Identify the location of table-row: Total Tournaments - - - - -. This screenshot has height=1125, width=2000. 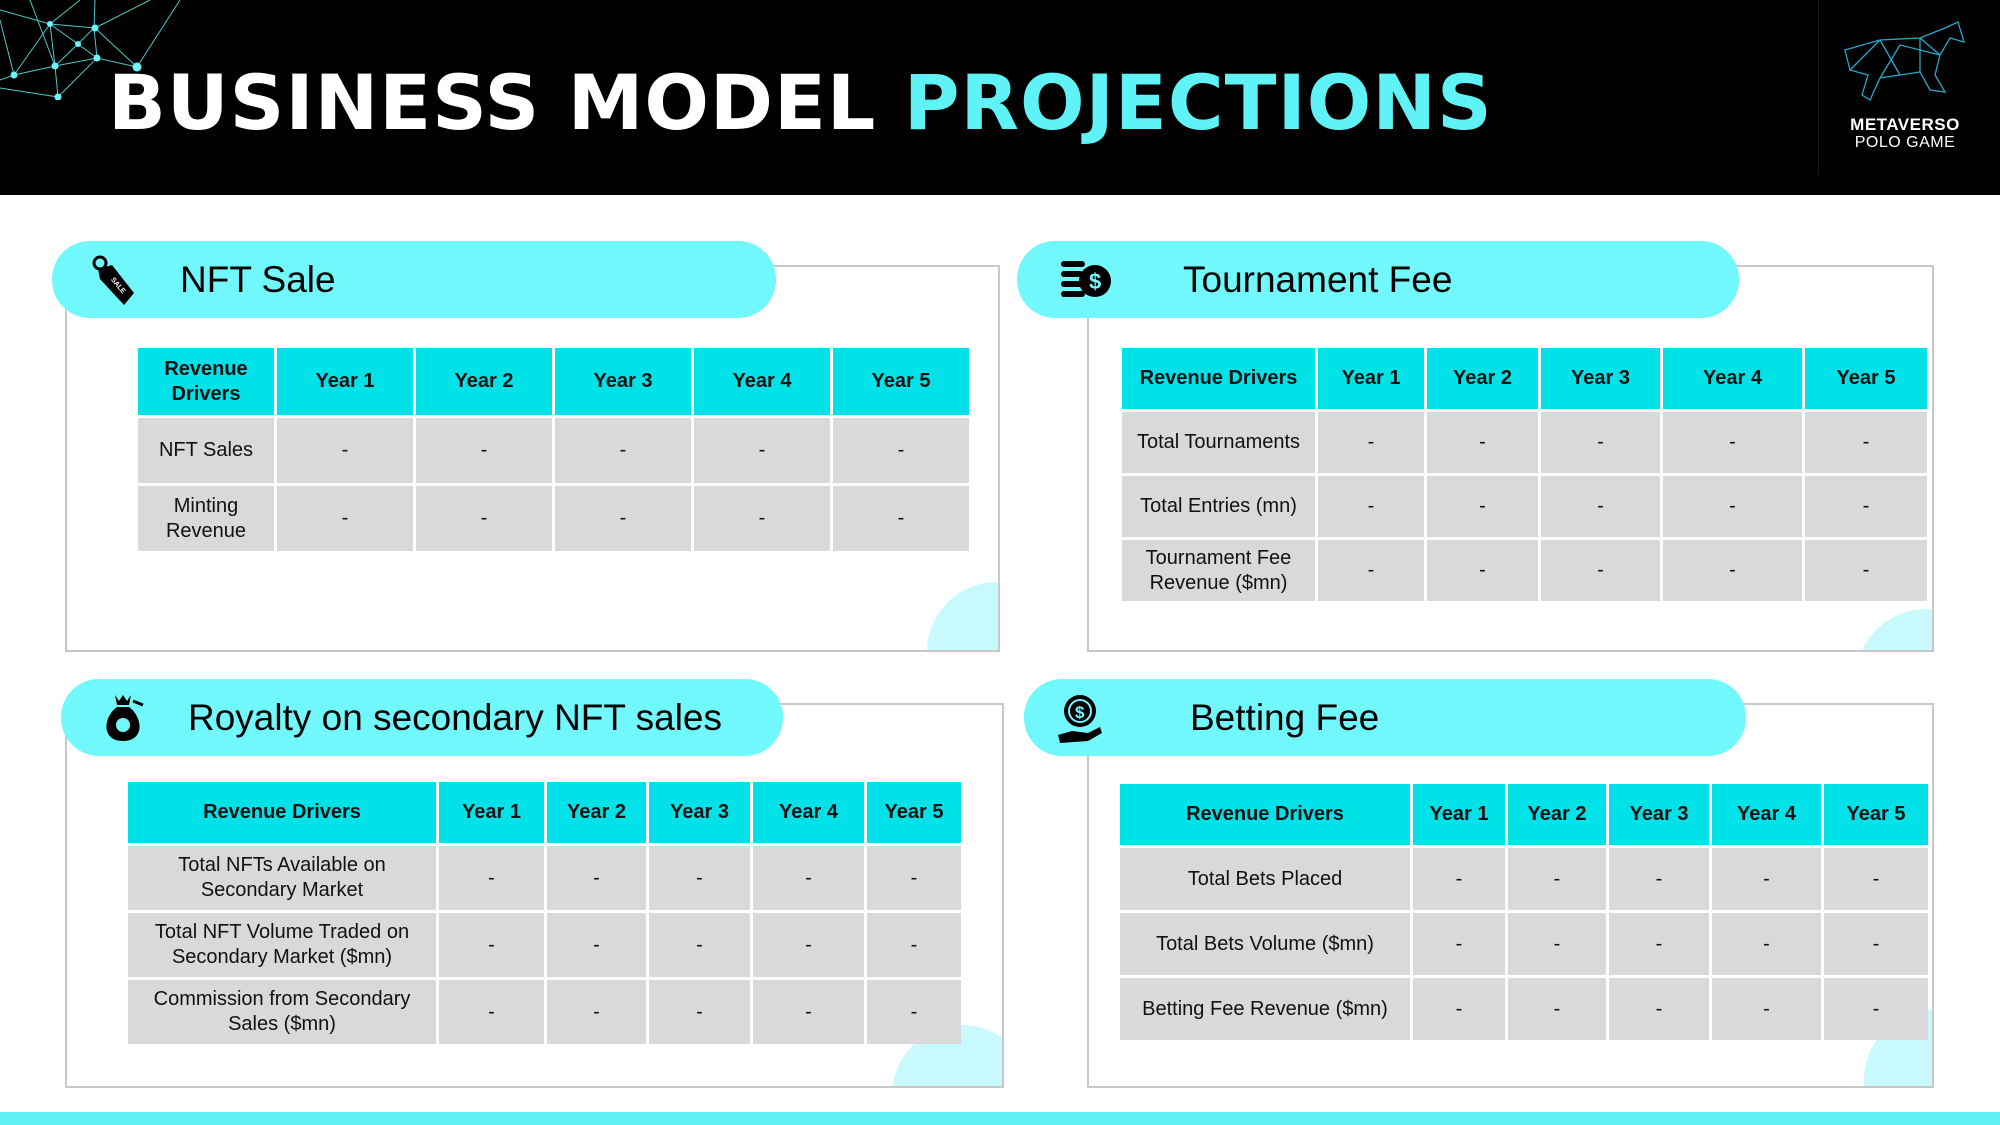
(1524, 442).